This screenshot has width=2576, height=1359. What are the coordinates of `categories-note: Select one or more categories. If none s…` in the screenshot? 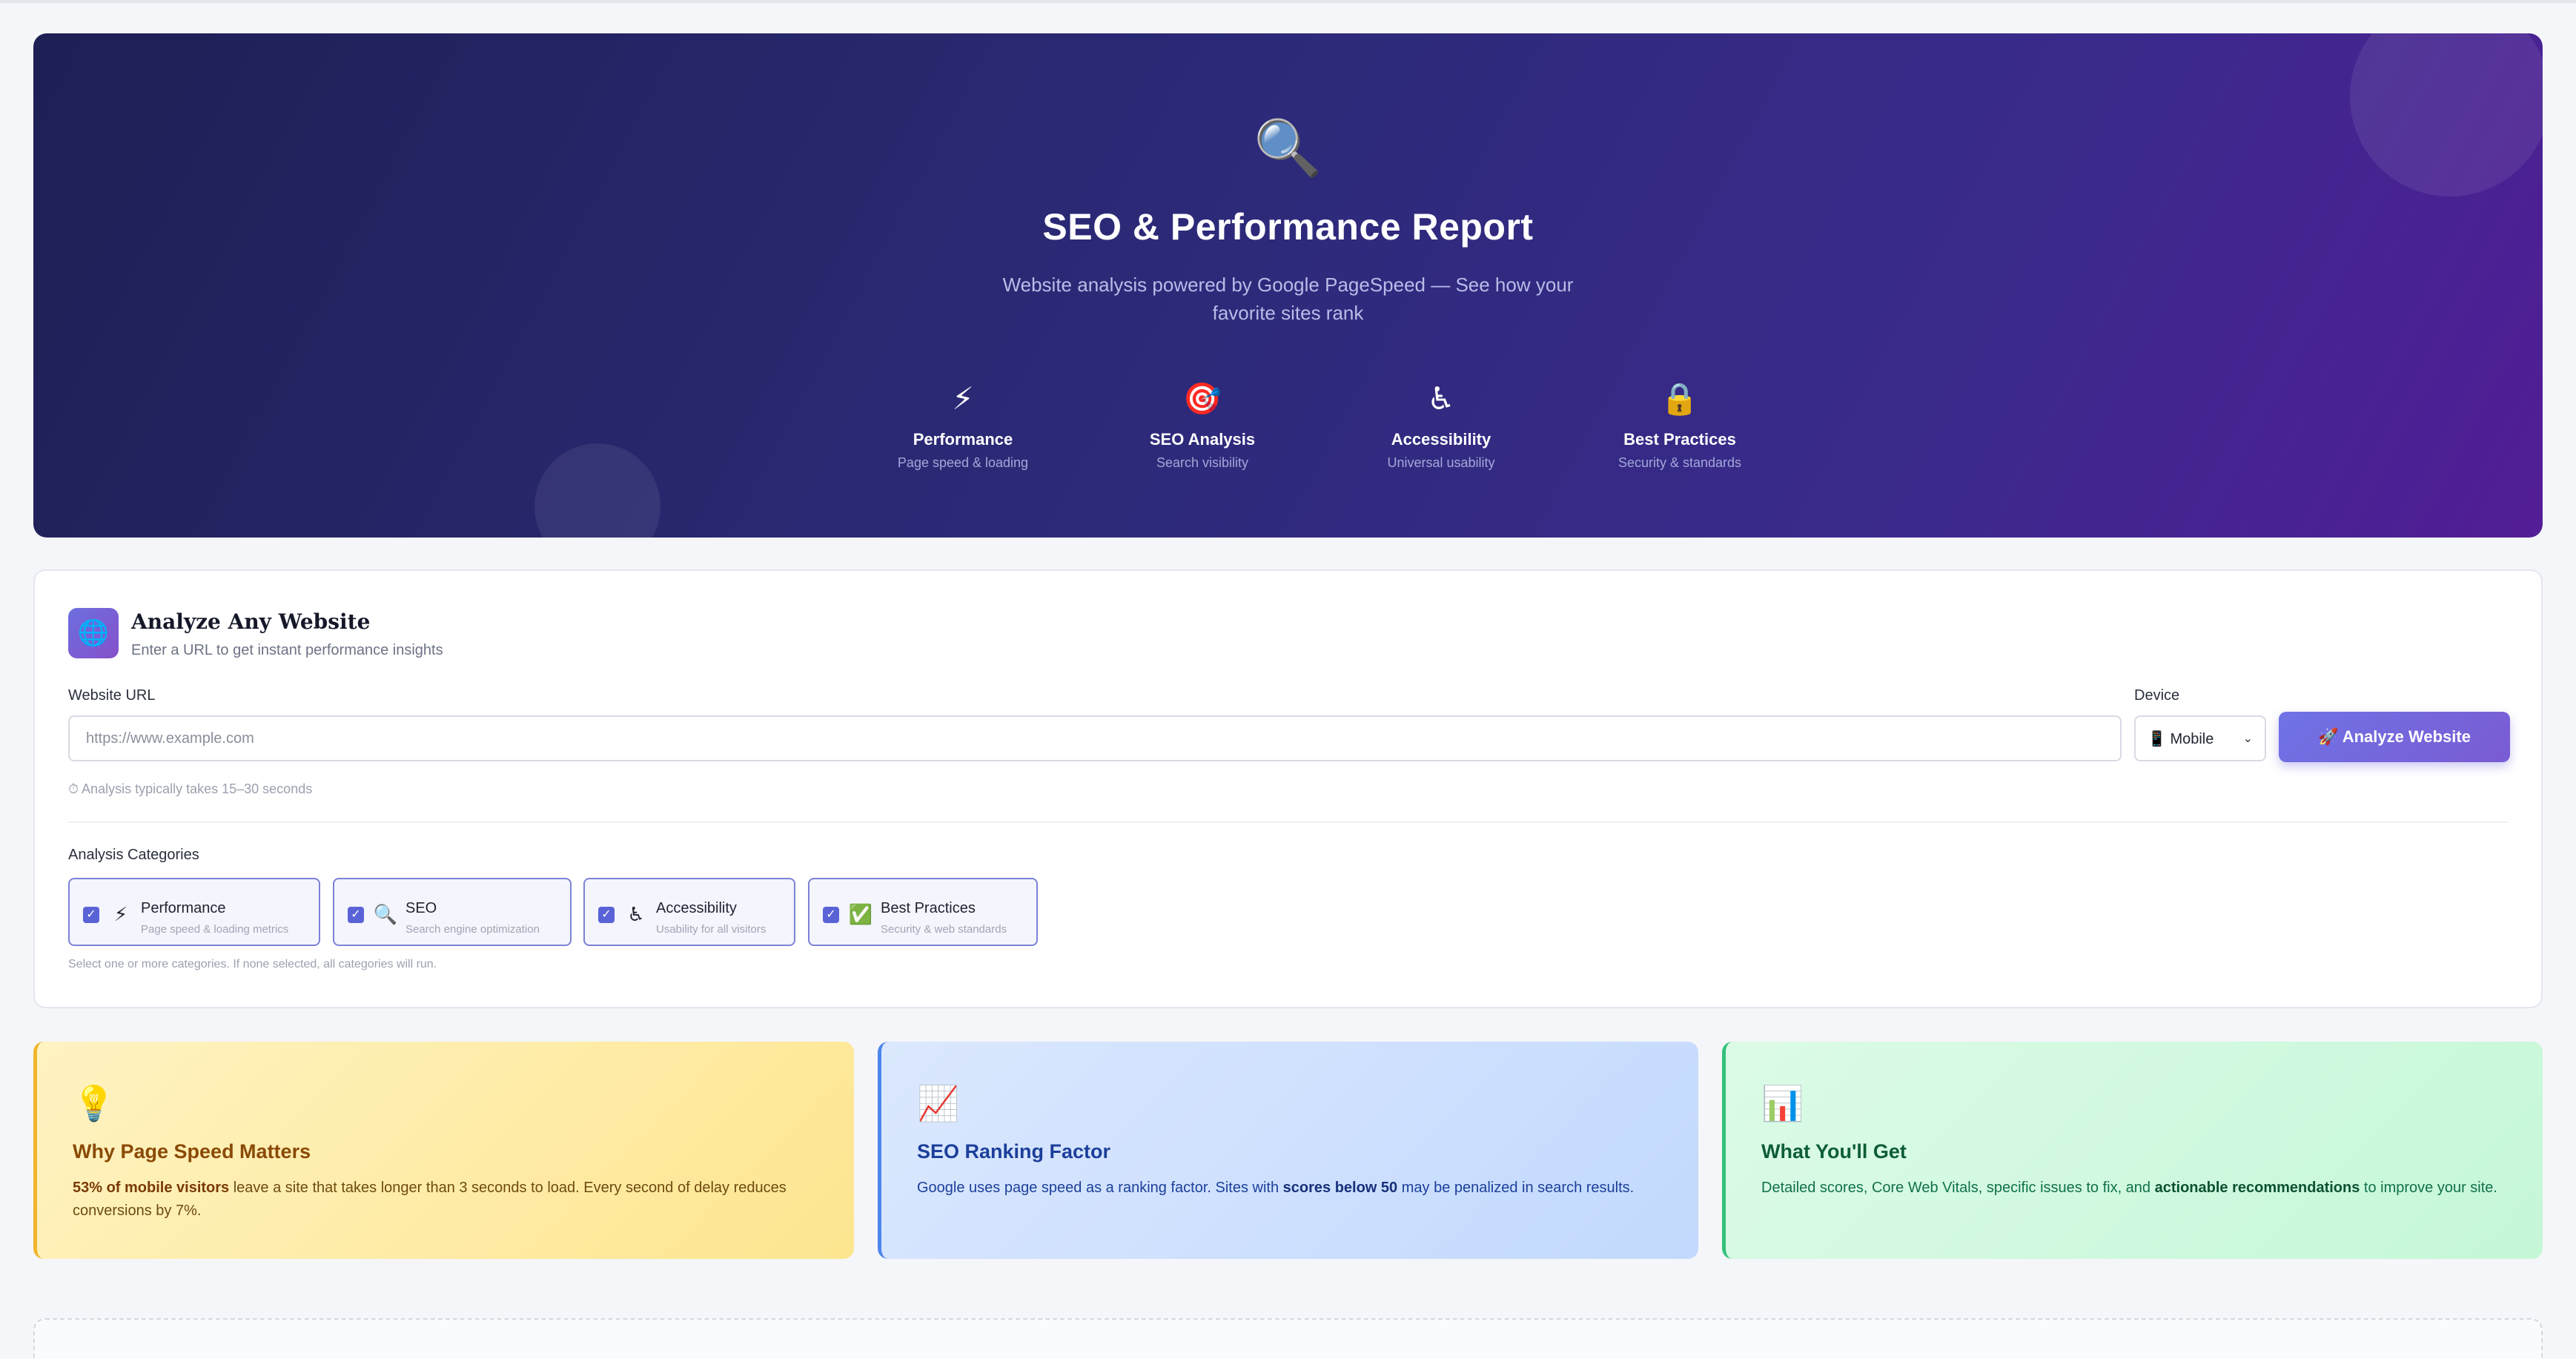 It's located at (252, 965).